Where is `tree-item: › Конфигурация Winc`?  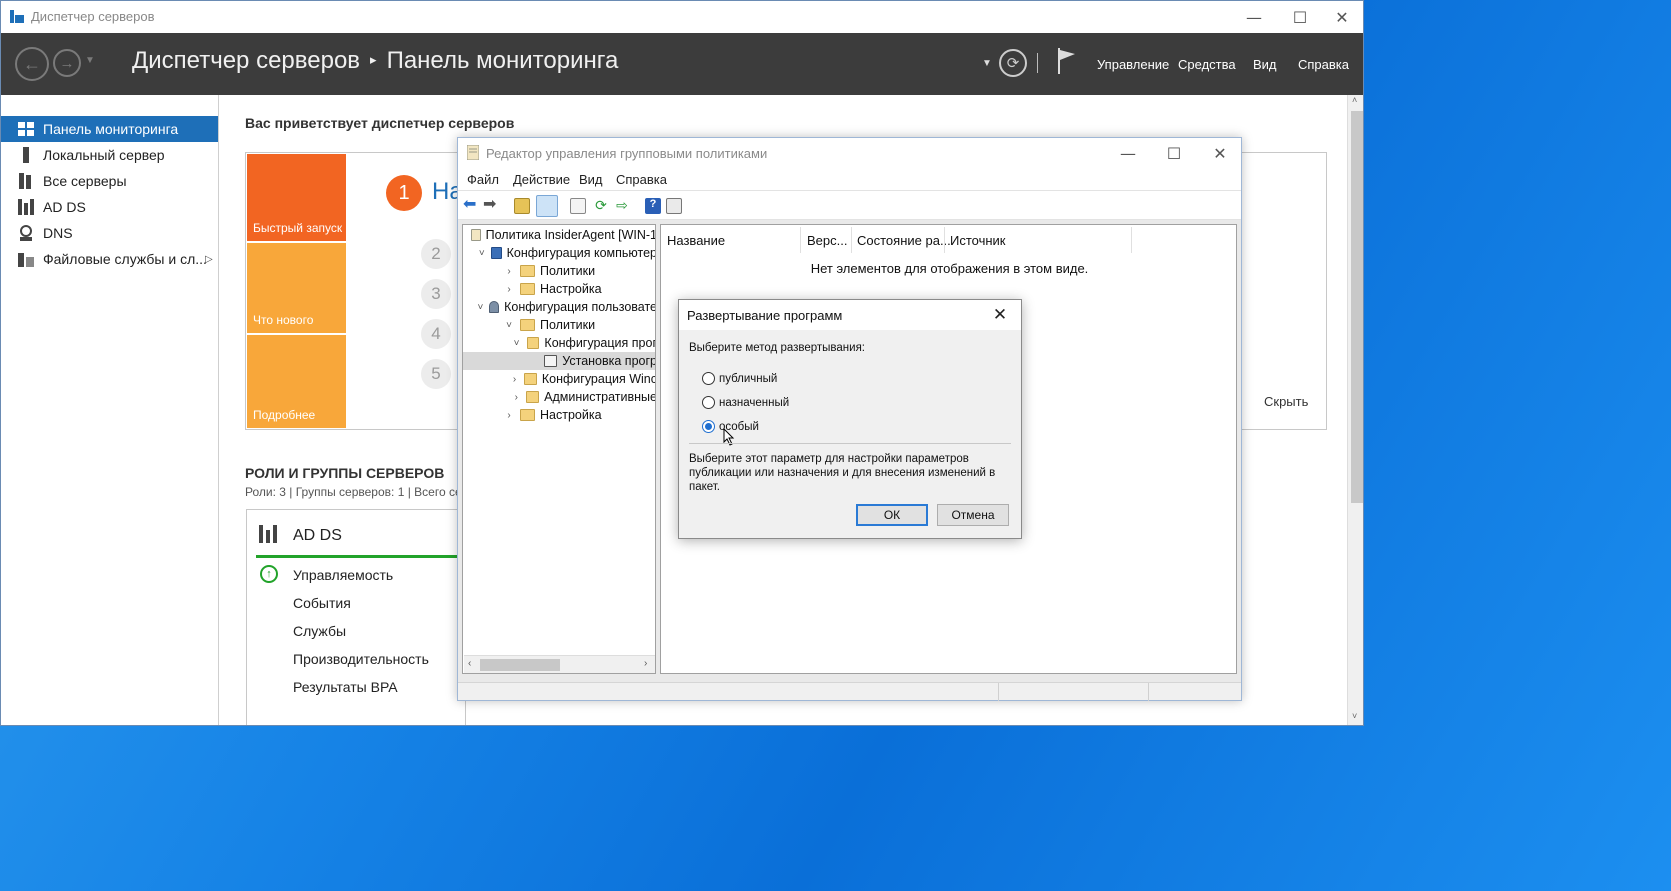 tree-item: › Конфигурация Winc is located at coordinates (559, 379).